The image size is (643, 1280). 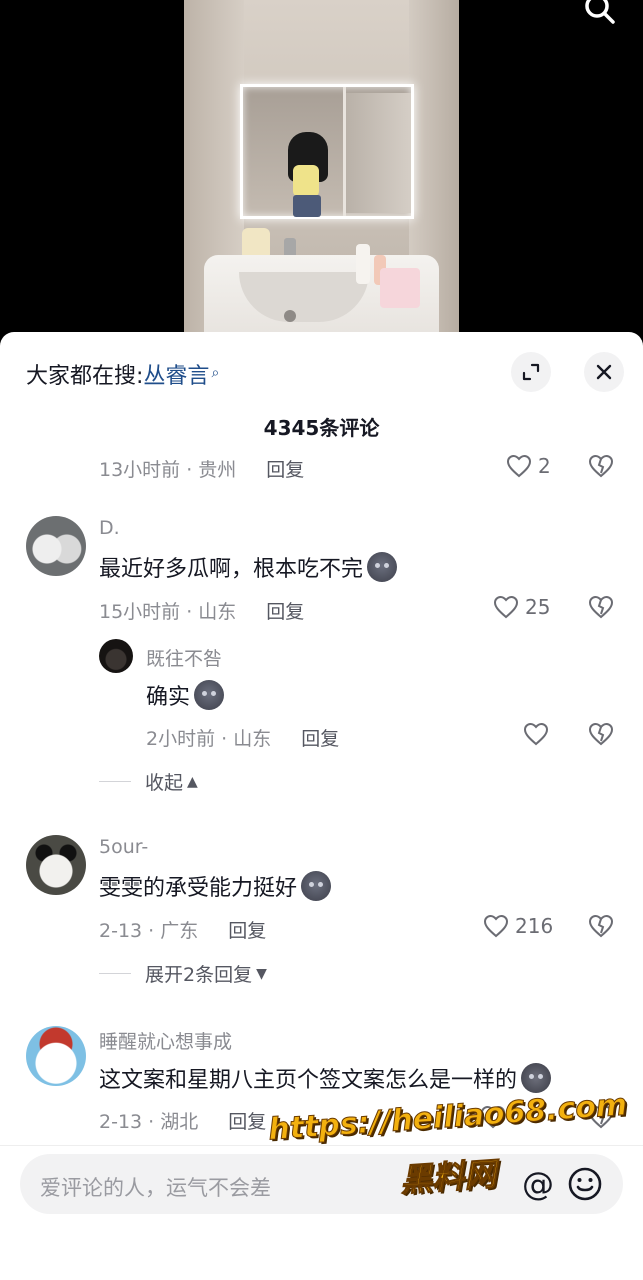 I want to click on comment-text-content: 最近好多瓜啊，根本吃不完, so click(x=231, y=569).